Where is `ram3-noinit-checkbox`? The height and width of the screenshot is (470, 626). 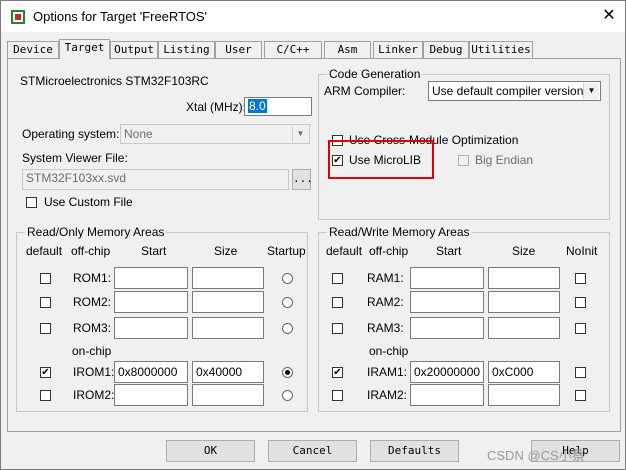
ram3-noinit-checkbox is located at coordinates (580, 328).